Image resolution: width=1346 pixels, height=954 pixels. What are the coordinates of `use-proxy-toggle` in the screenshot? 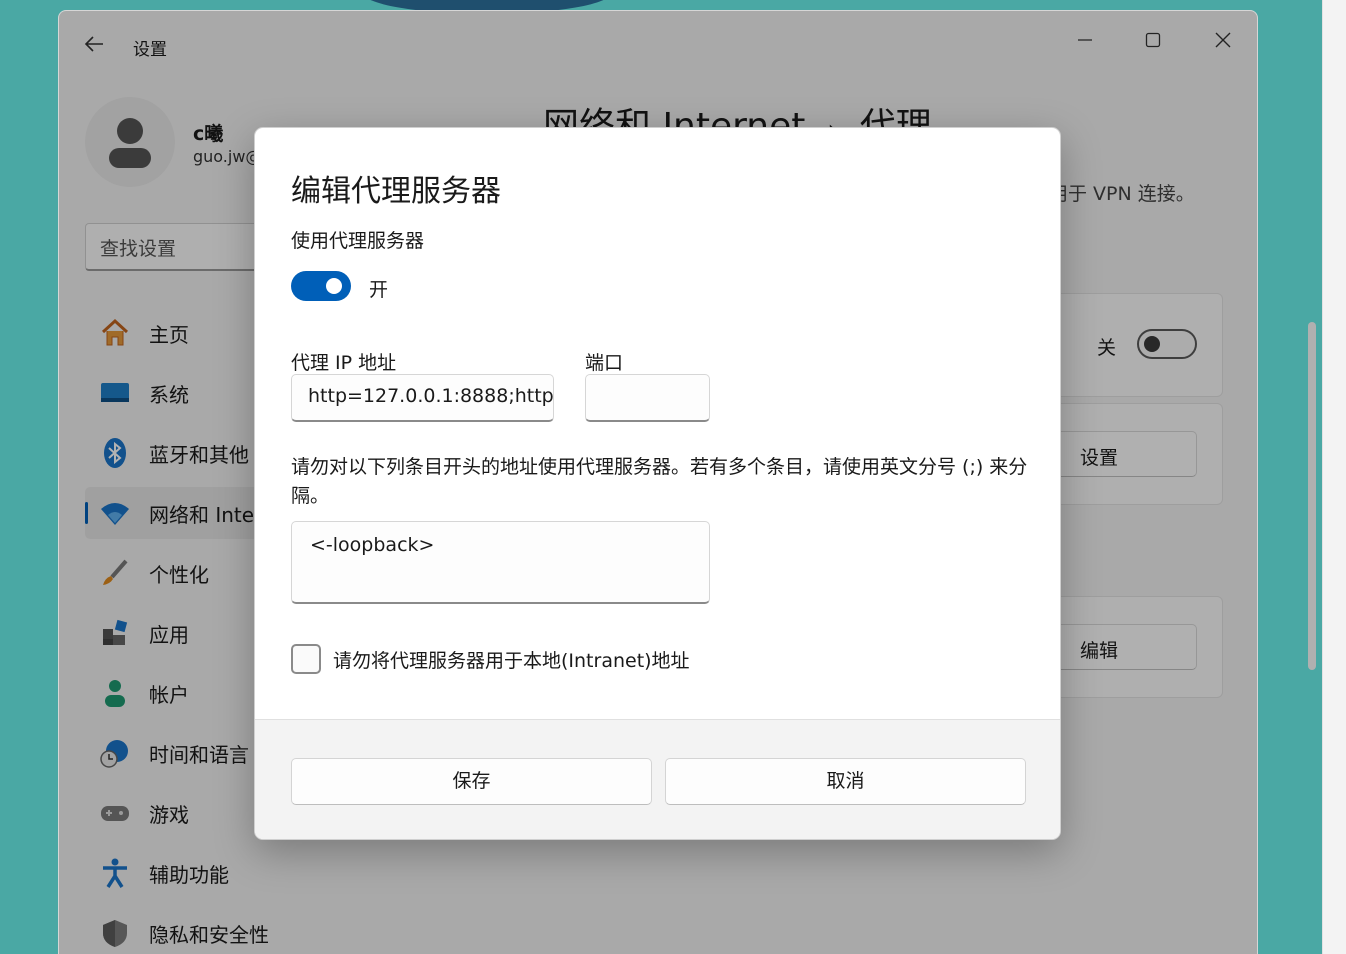 It's located at (321, 286).